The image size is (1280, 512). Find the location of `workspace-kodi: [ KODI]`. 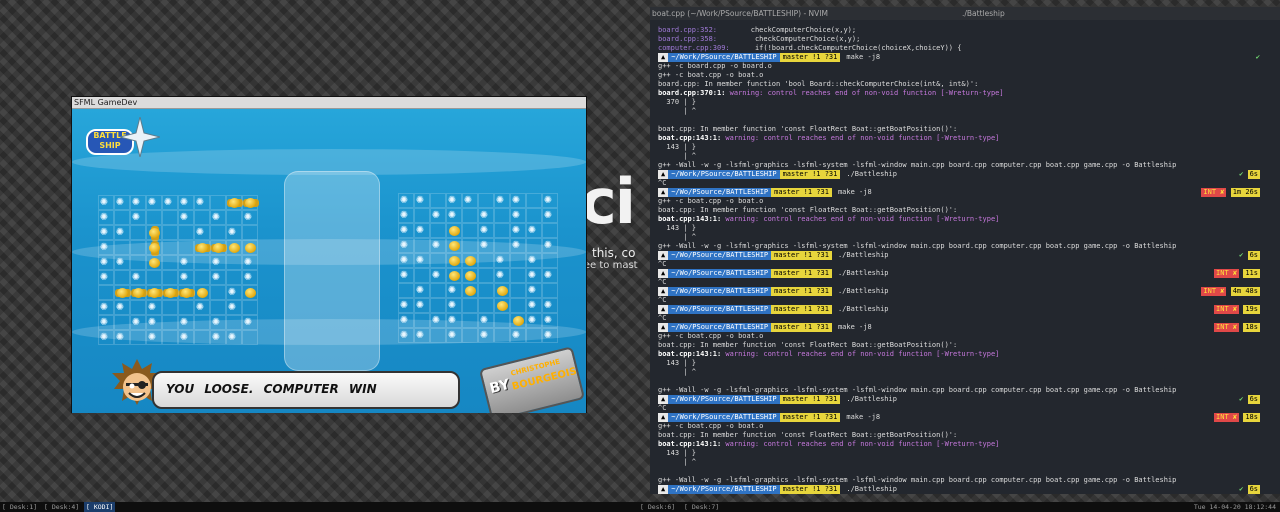

workspace-kodi: [ KODI] is located at coordinates (100, 507).